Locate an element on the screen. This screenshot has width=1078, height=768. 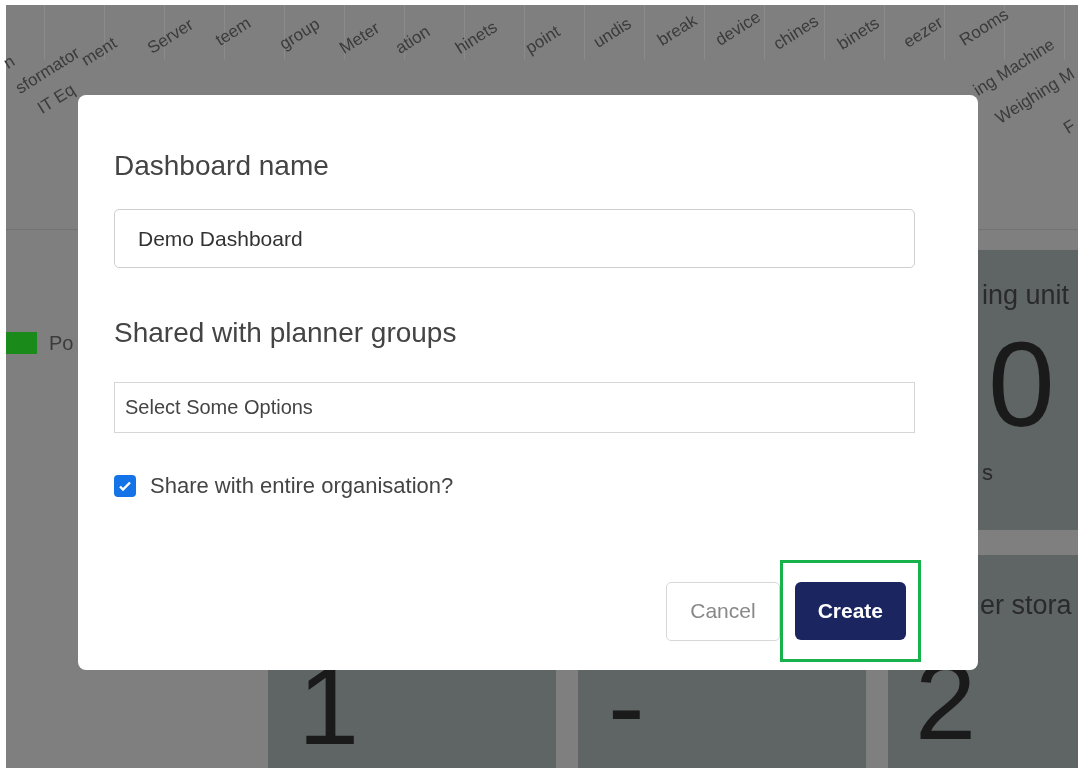
field-label: Dashboard name is located at coordinates (222, 166).